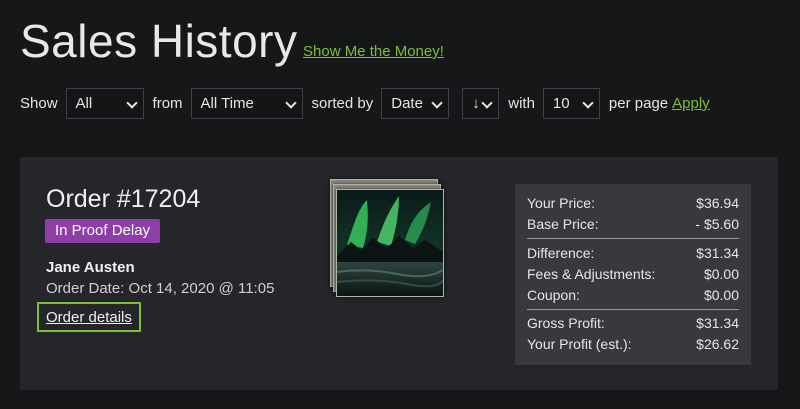  What do you see at coordinates (591, 274) in the screenshot?
I see `price-row-label: Fees & Adjustments:` at bounding box center [591, 274].